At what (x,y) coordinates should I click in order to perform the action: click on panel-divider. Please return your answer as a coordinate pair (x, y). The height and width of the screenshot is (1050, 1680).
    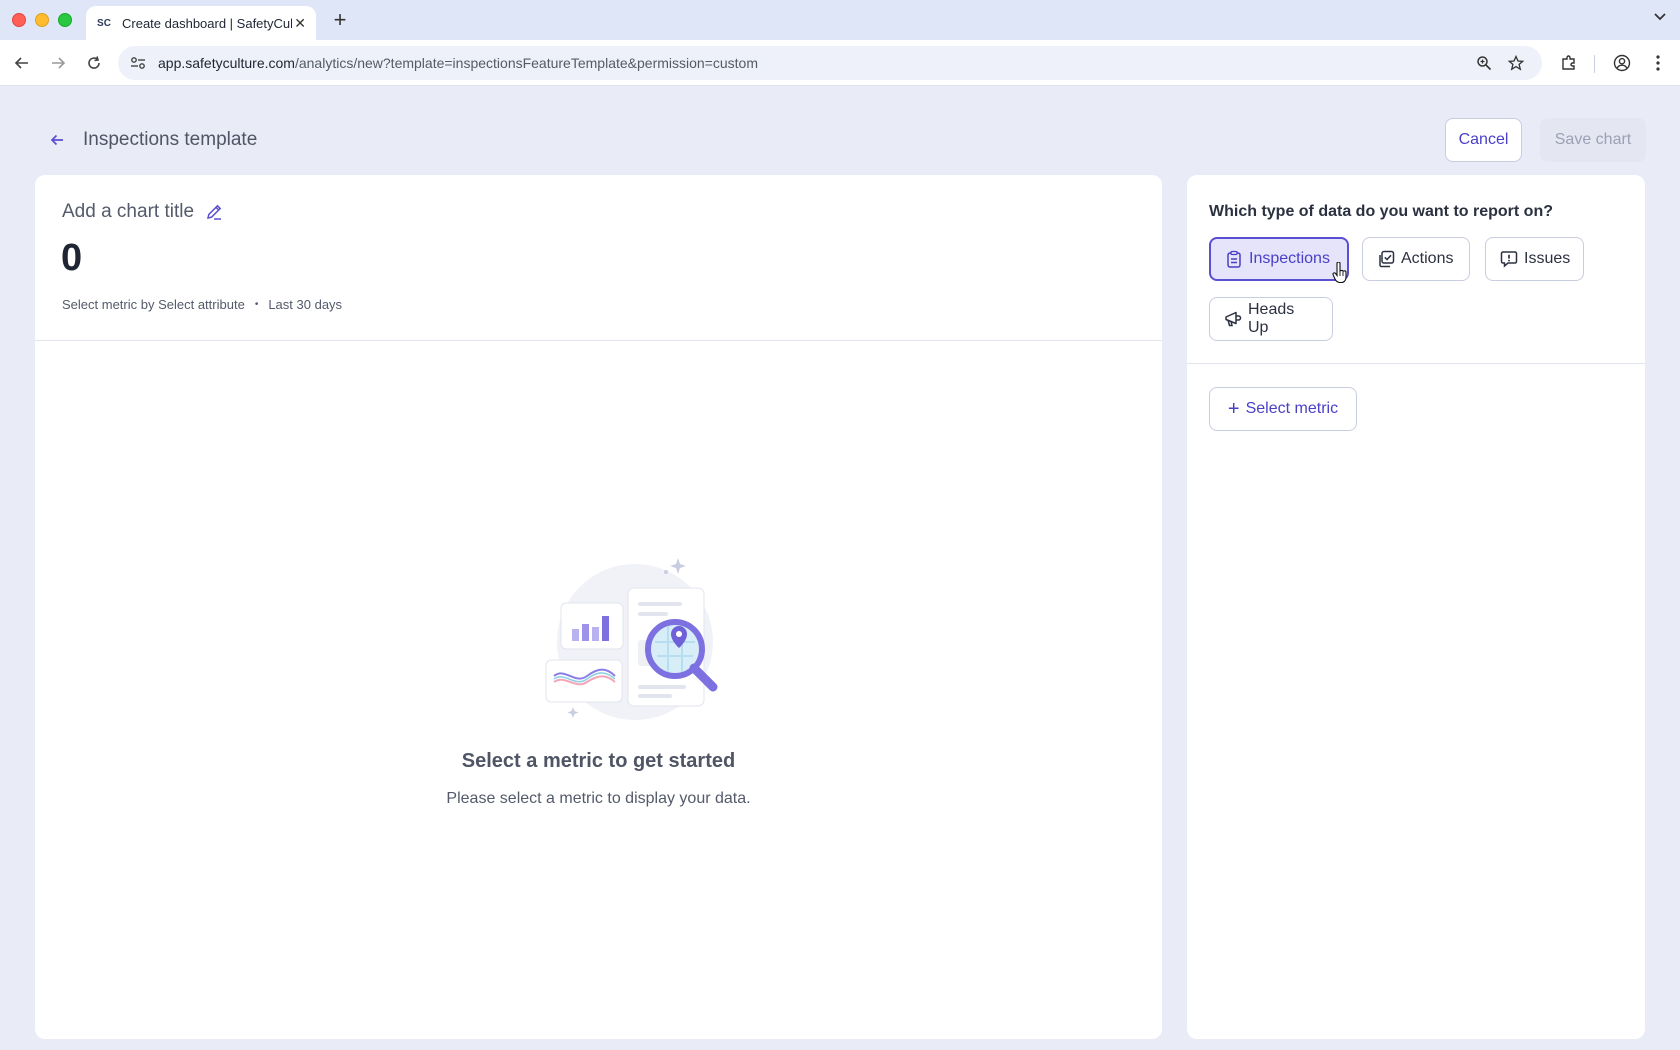
    Looking at the image, I should click on (1416, 363).